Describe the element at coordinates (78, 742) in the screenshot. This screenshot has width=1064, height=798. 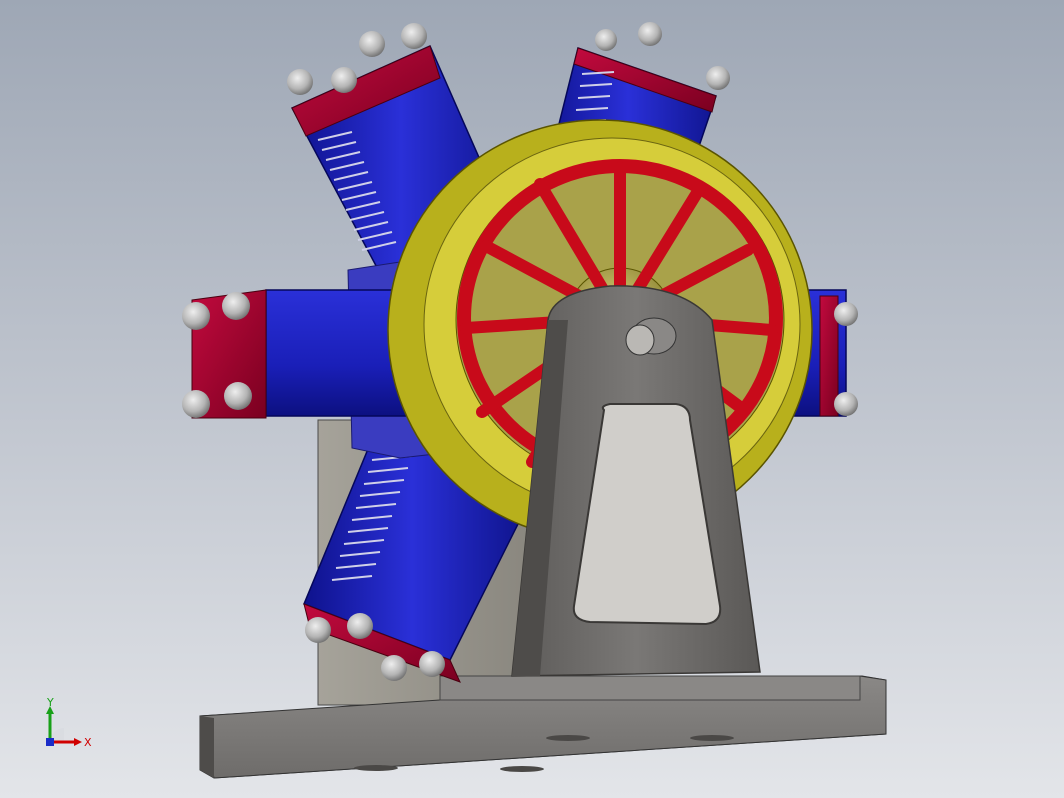
I see `x-arrow-icon` at that location.